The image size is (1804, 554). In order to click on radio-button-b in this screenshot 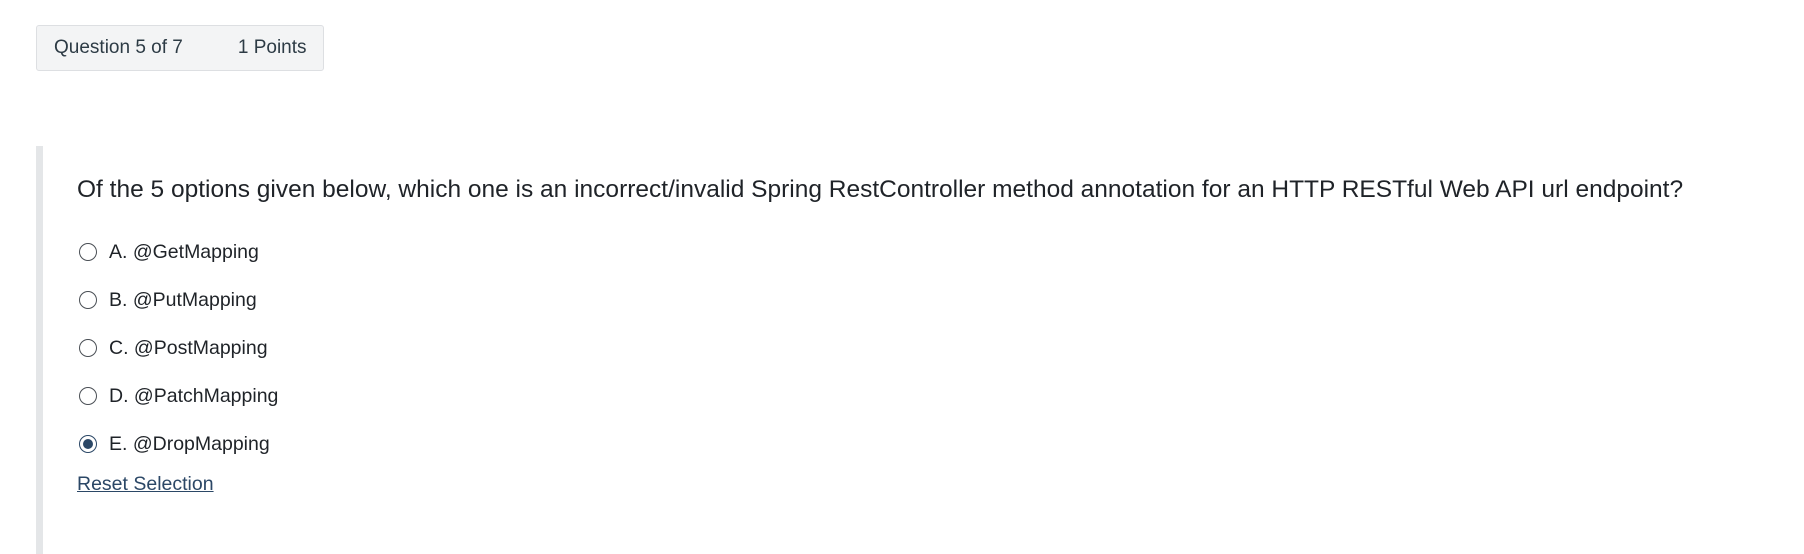, I will do `click(88, 300)`.